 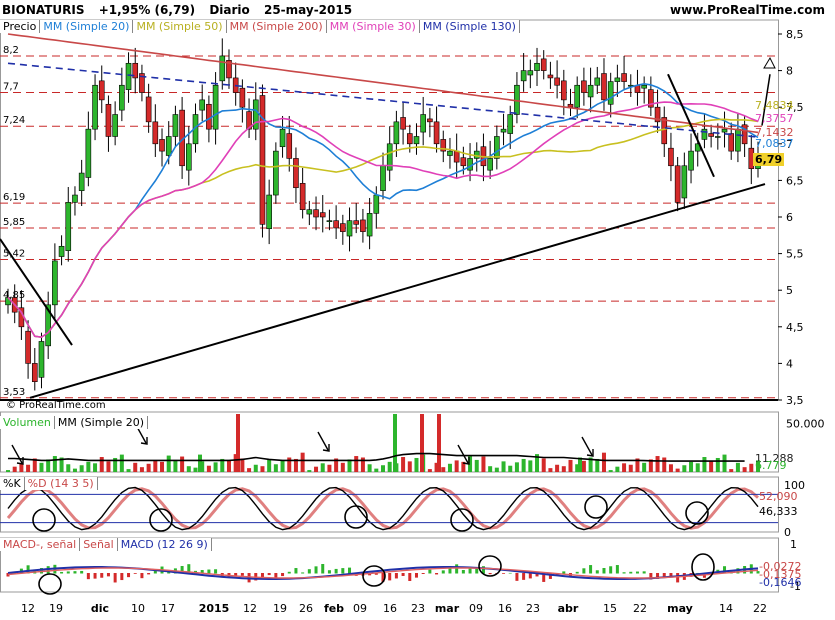 What do you see at coordinates (250, 608) in the screenshot?
I see `x-axis-label: 12` at bounding box center [250, 608].